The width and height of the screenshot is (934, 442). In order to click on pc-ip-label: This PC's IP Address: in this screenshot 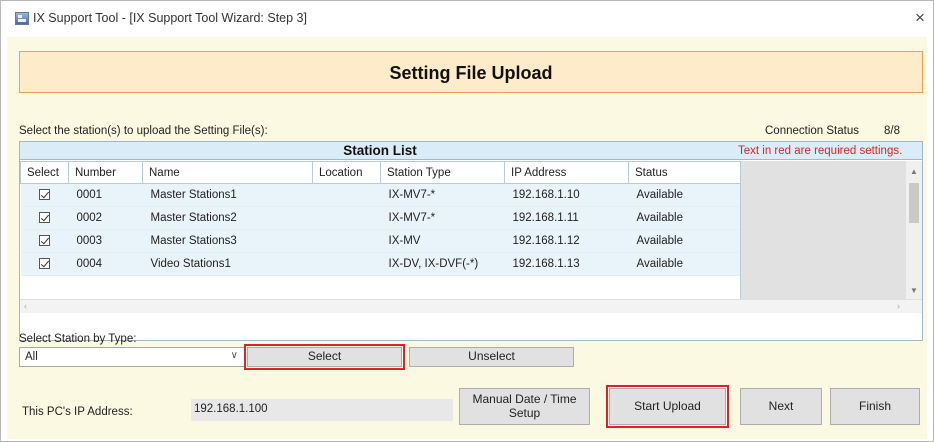, I will do `click(77, 412)`.